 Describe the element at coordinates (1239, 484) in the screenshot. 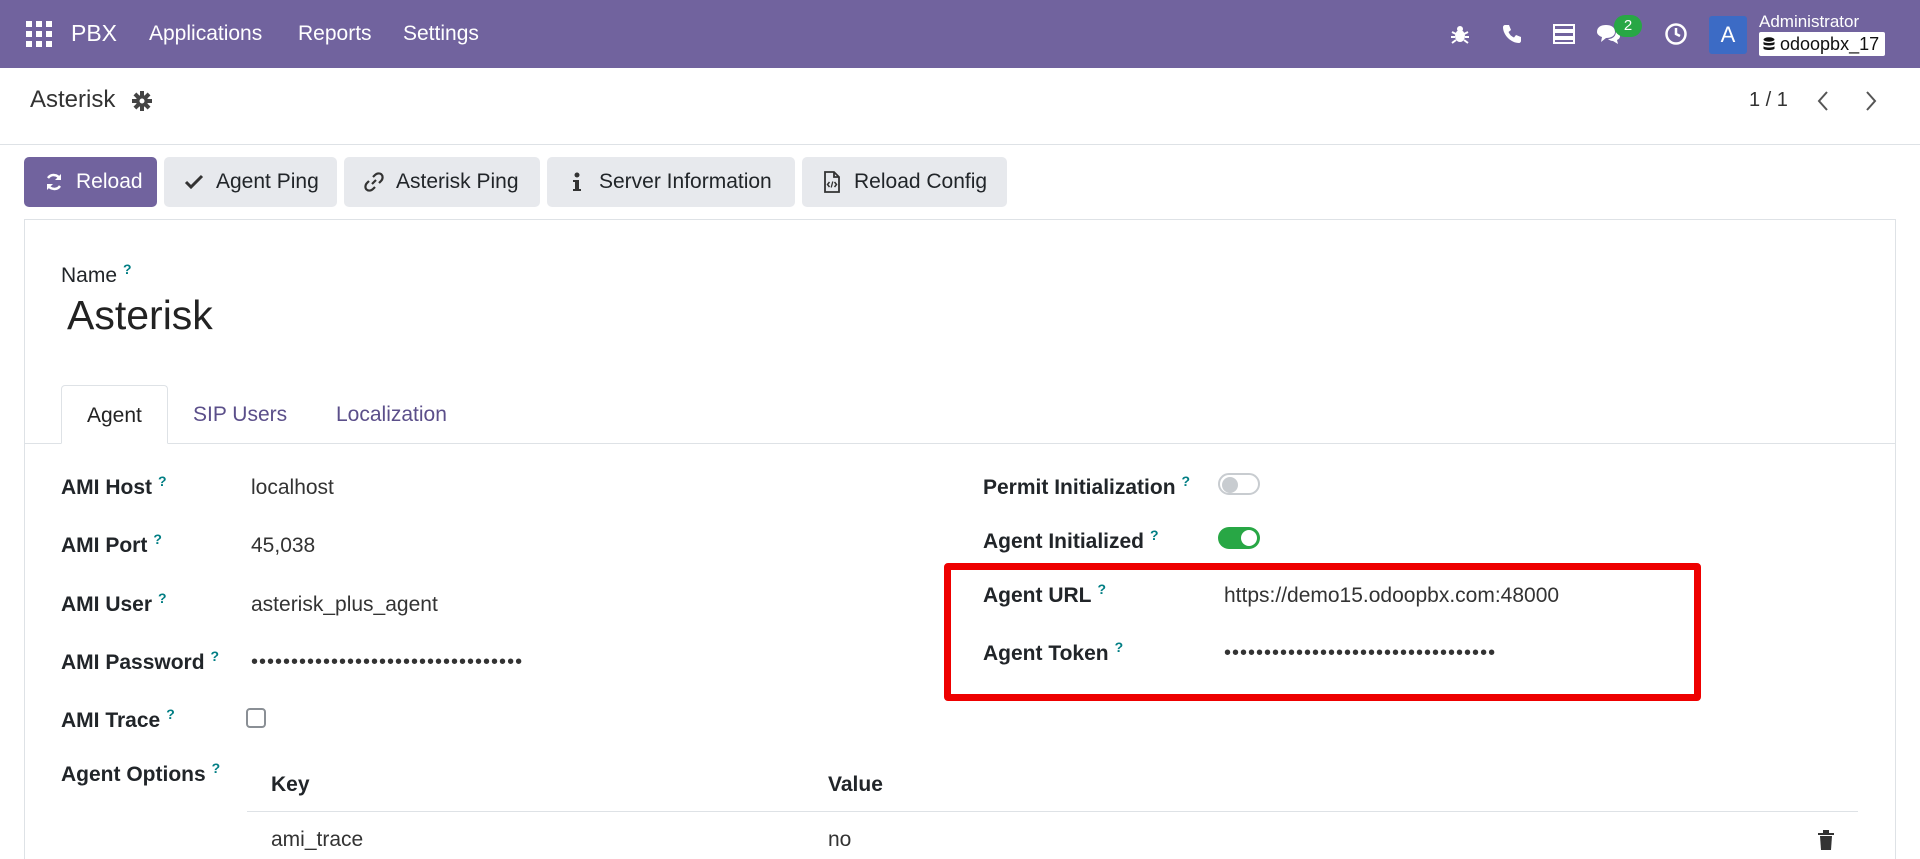

I see `permit-initialization-toggle` at that location.